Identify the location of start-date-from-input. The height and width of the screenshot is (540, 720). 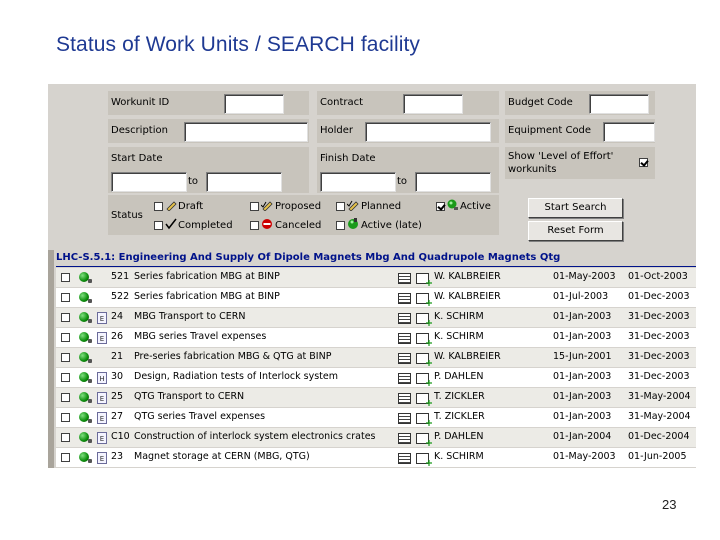
(149, 182).